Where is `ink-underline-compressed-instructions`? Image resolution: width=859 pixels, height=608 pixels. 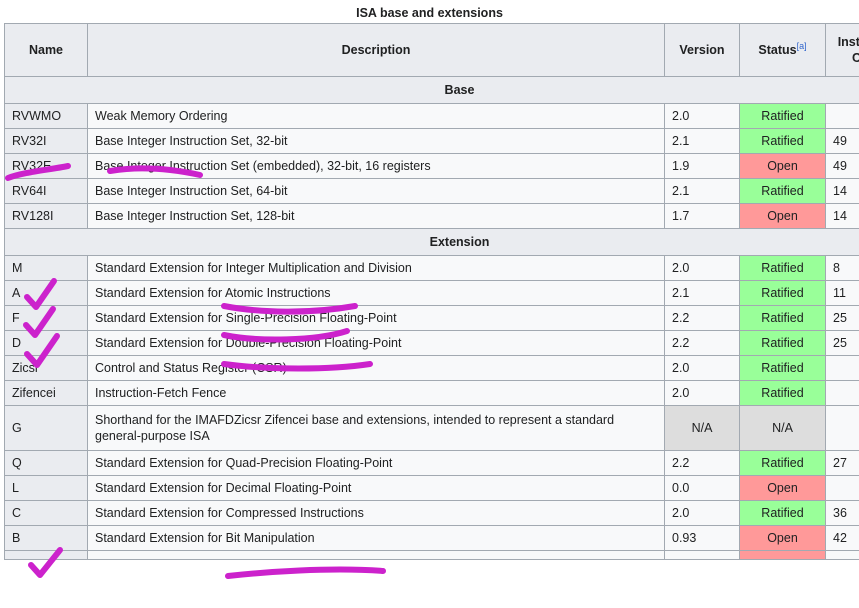
ink-underline-compressed-instructions is located at coordinates (305, 573).